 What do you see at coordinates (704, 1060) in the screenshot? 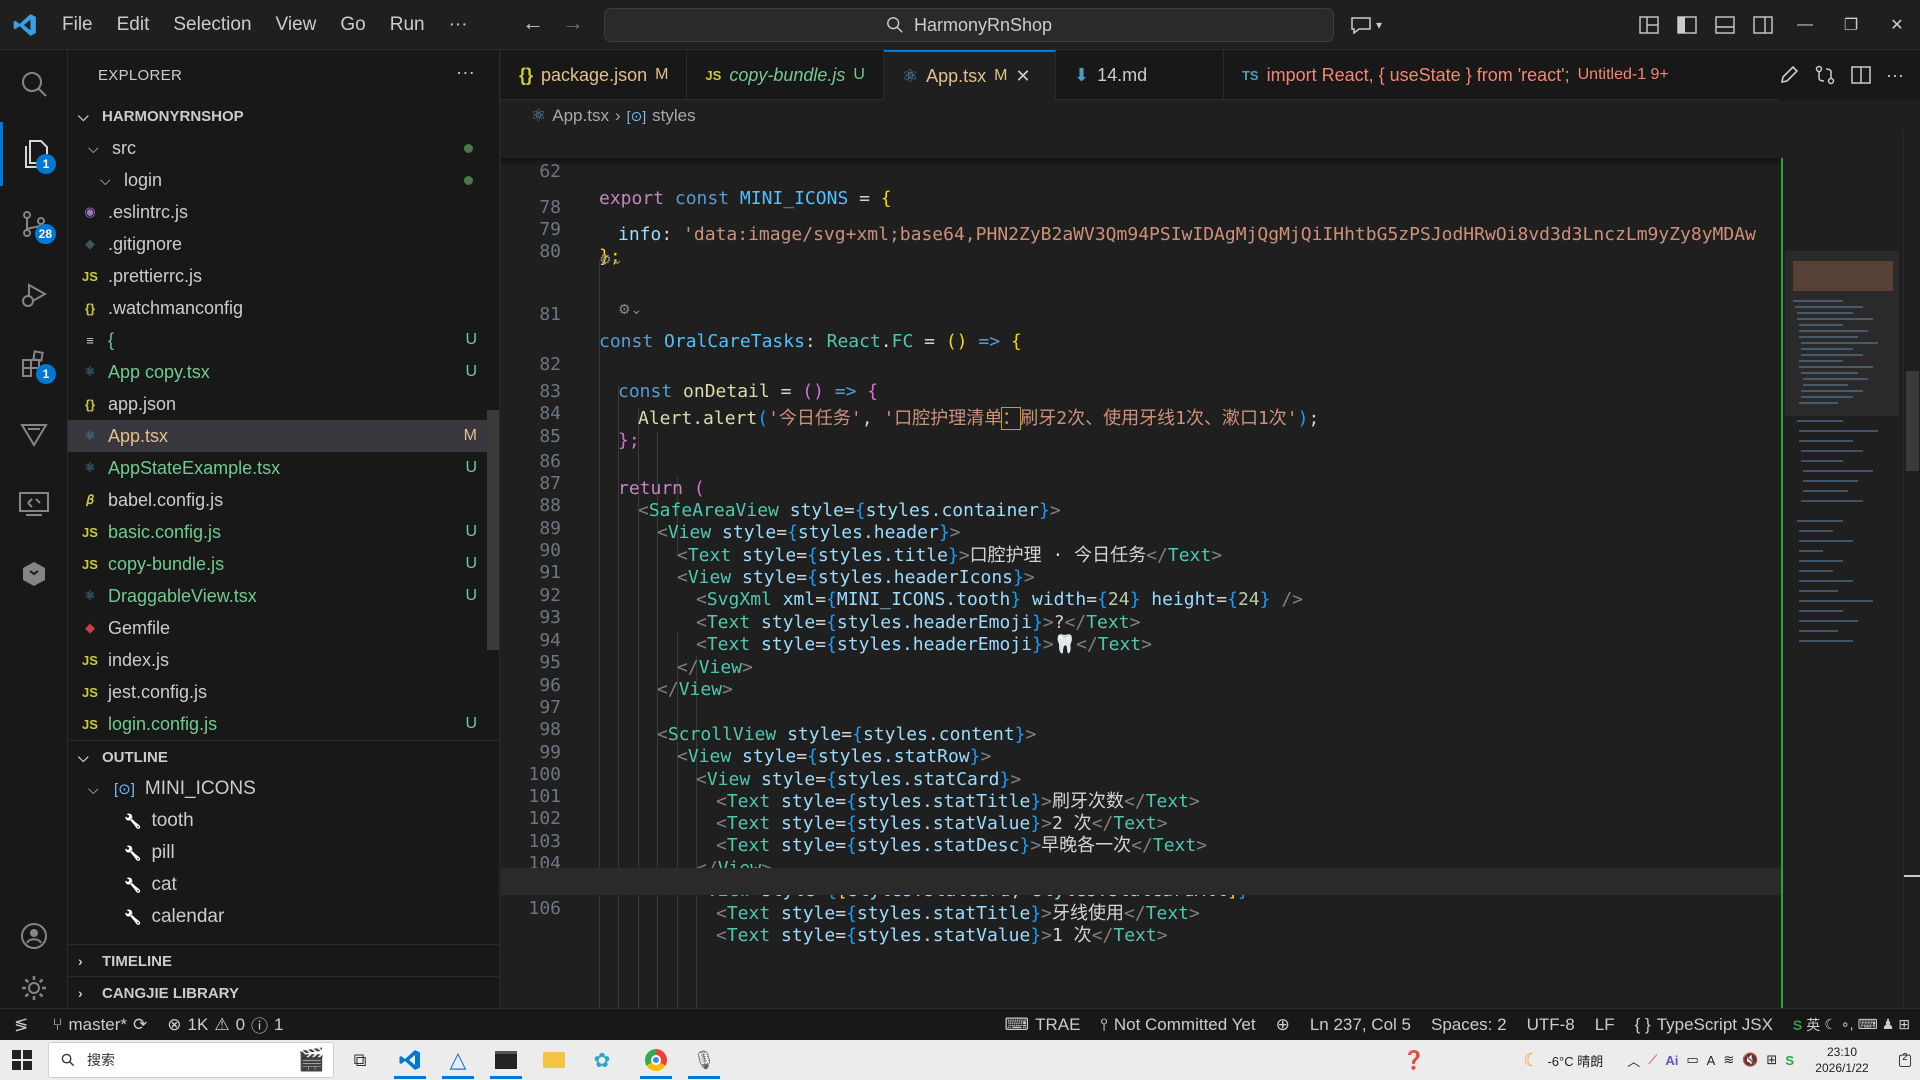
I see `mic-taskbar-icon: 🎙` at bounding box center [704, 1060].